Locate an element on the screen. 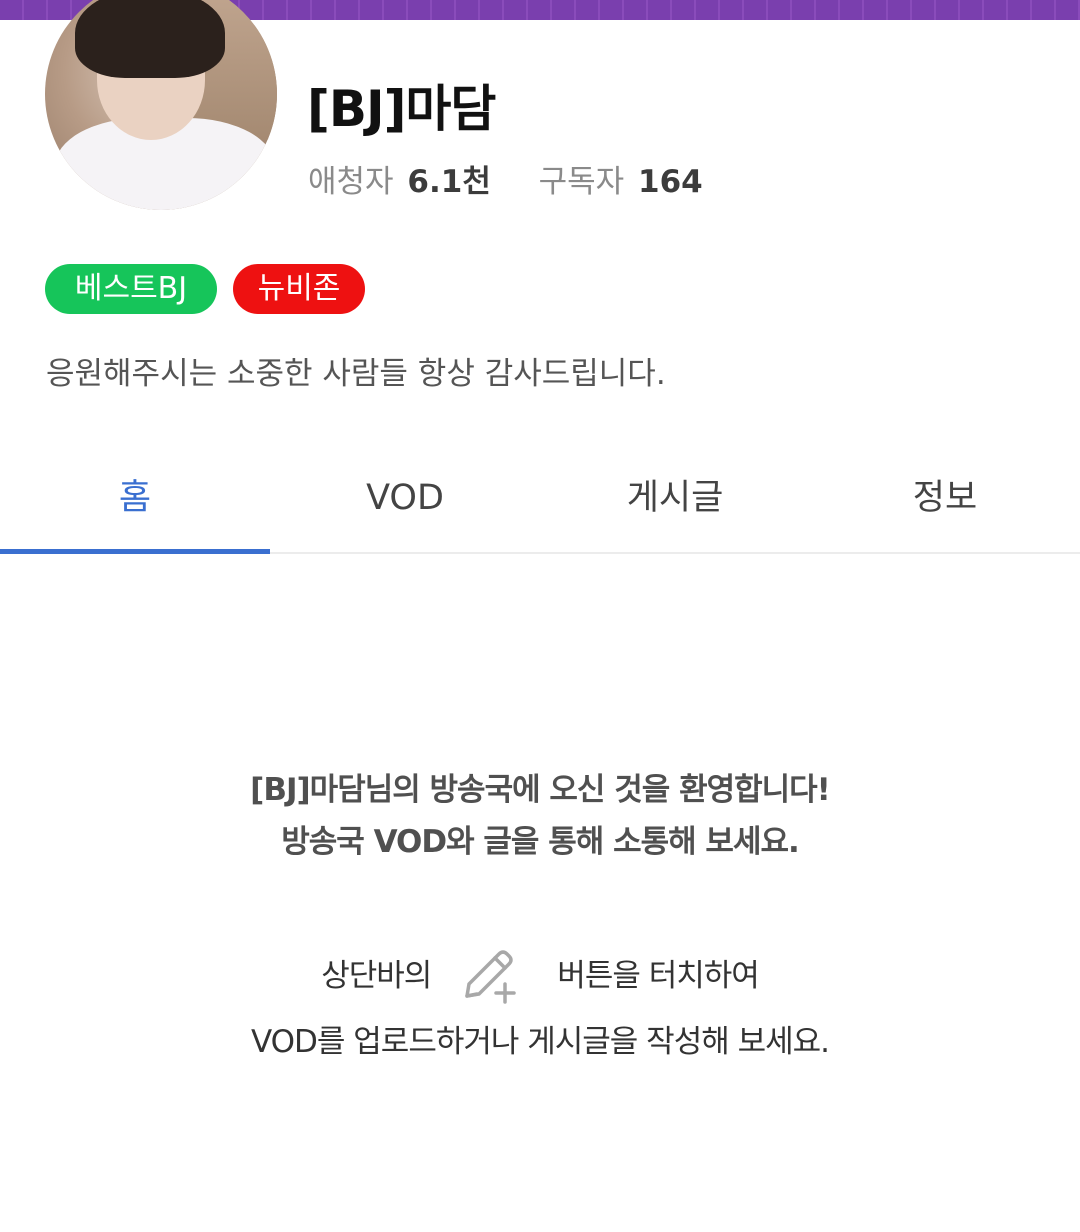 The image size is (1080, 1232). hint-line-2: VOD를 업로드하거나 게시글을 작성해 보세요. is located at coordinates (540, 1042).